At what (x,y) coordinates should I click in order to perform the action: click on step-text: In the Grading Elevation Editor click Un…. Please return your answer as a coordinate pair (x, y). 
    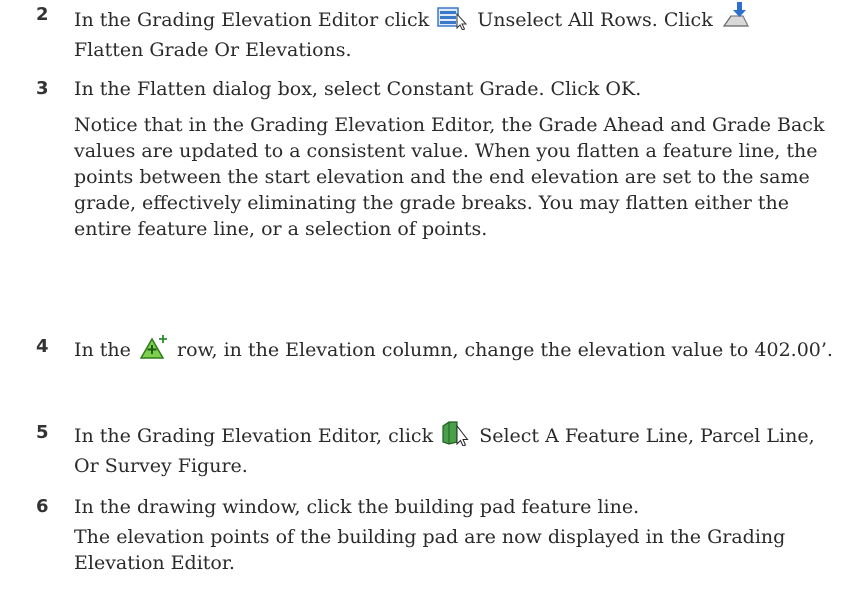
    Looking at the image, I should click on (455, 32).